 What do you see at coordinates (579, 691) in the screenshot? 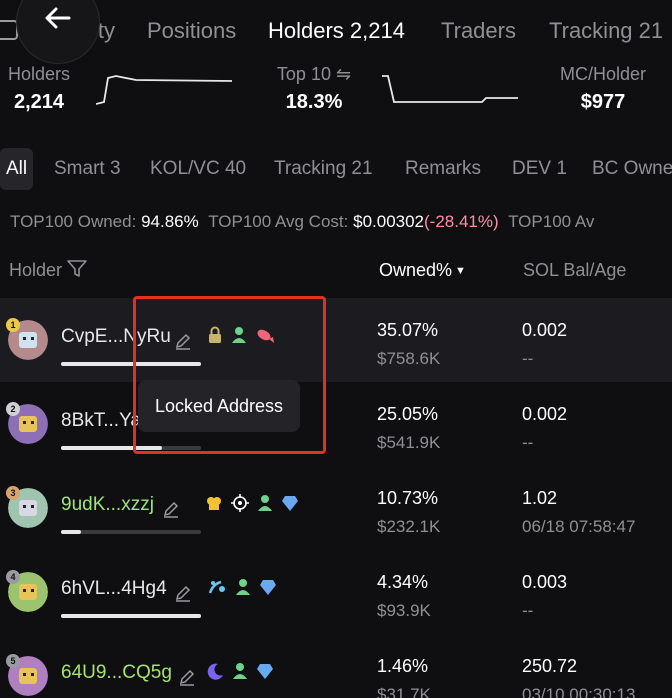
I see `wallet-age: 03/10 00:30:13` at bounding box center [579, 691].